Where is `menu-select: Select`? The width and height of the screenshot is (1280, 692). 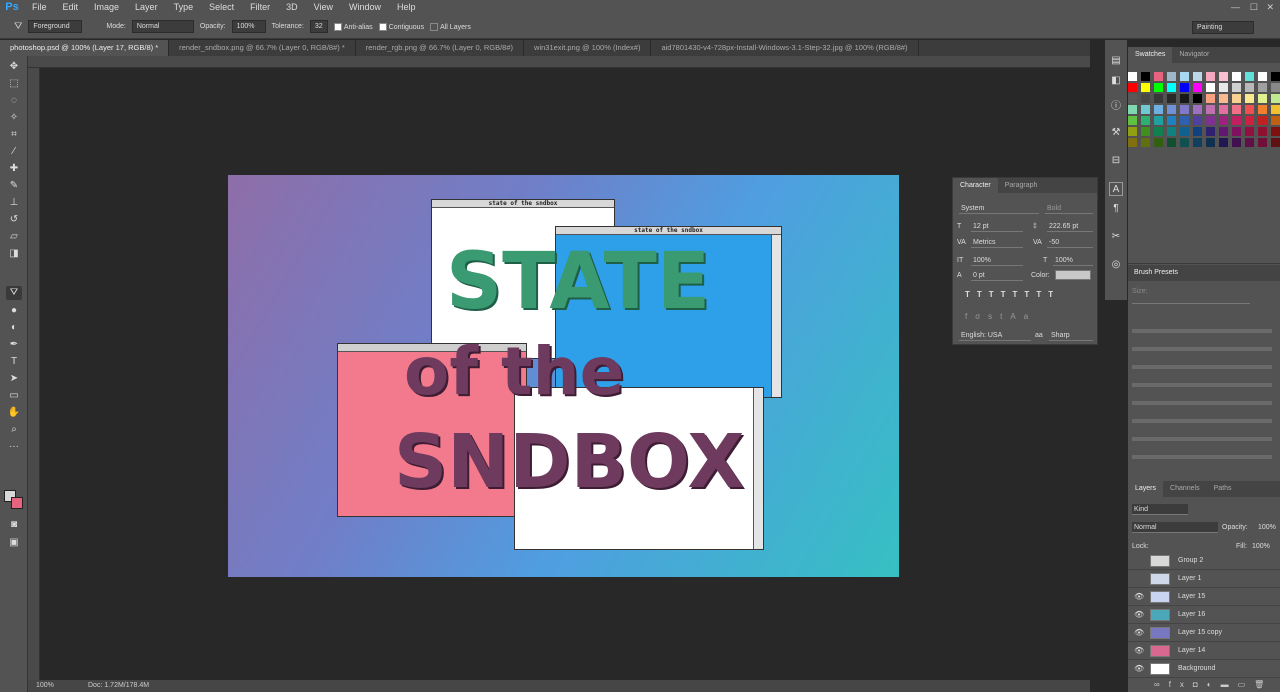
menu-select: Select is located at coordinates (221, 7).